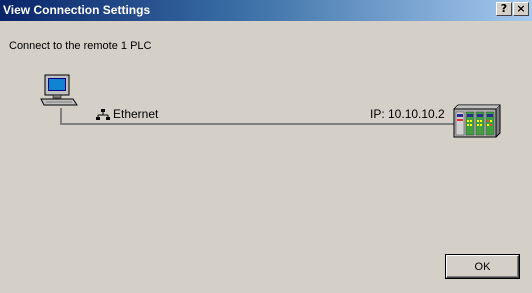 Image resolution: width=532 pixels, height=293 pixels. Describe the element at coordinates (103, 114) in the screenshot. I see `network-icon` at that location.